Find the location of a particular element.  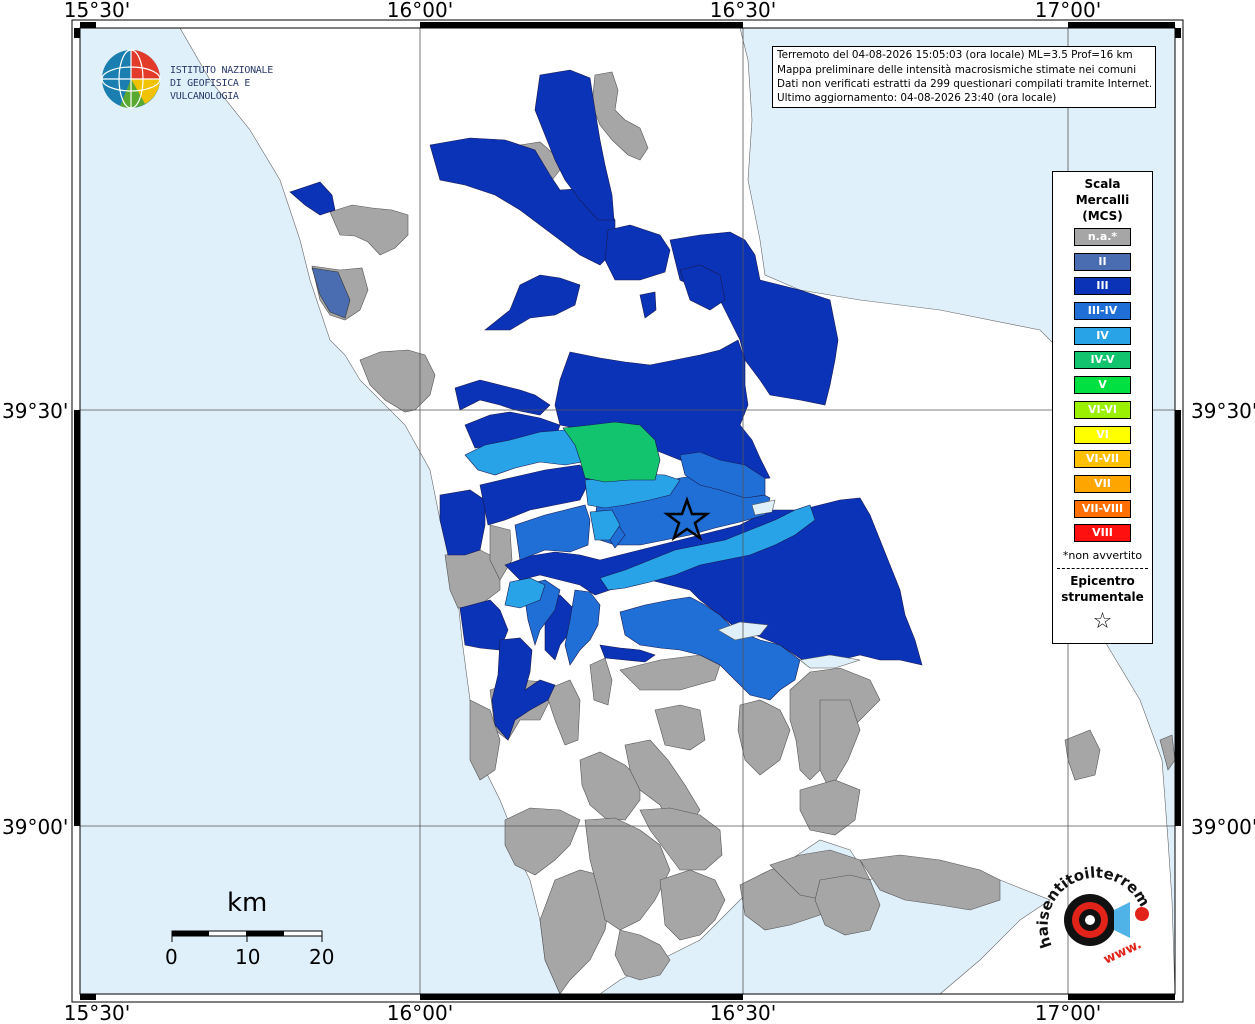

legend-item: V is located at coordinates (1102, 385).